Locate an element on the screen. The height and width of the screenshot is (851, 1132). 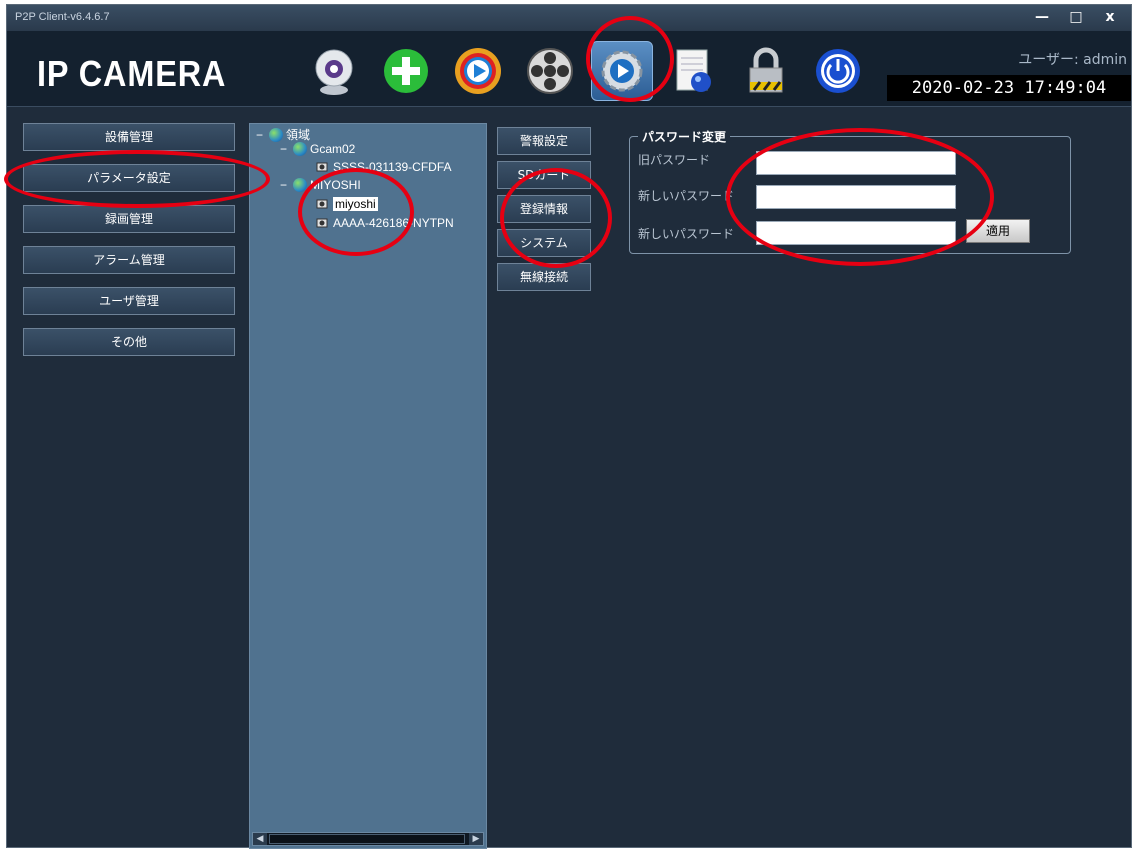
horizontal-scrollbar: ◀ ▶ is located at coordinates (368, 839).